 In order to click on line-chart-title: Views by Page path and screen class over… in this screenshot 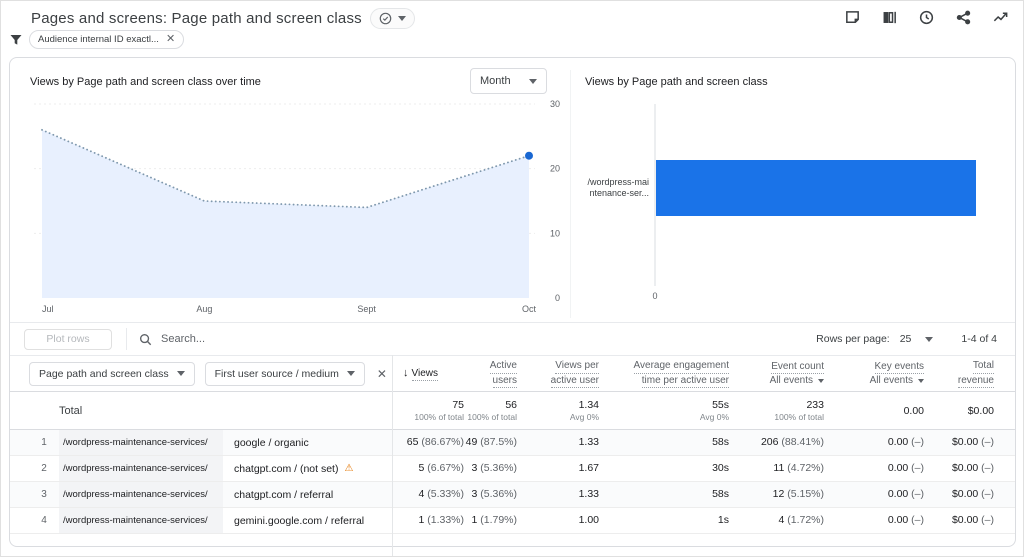, I will do `click(145, 82)`.